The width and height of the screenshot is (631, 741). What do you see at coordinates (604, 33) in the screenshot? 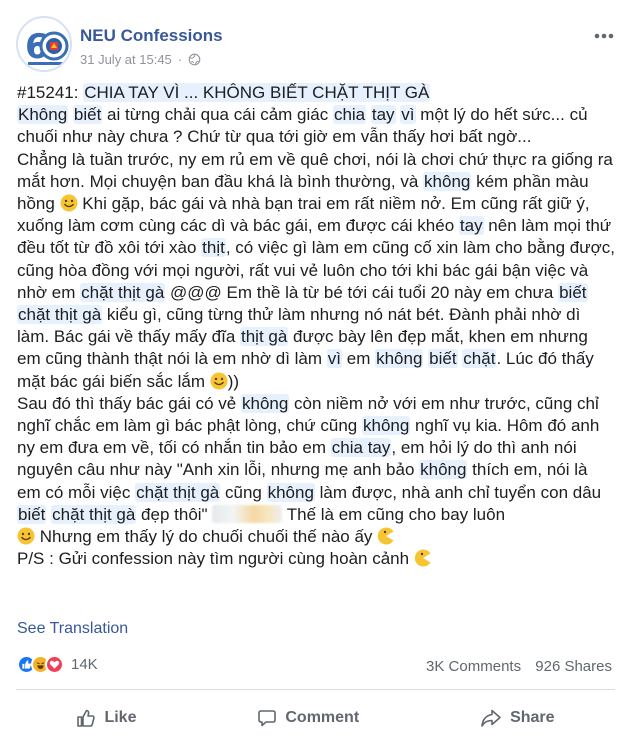
I see `more-horizontal-icon` at bounding box center [604, 33].